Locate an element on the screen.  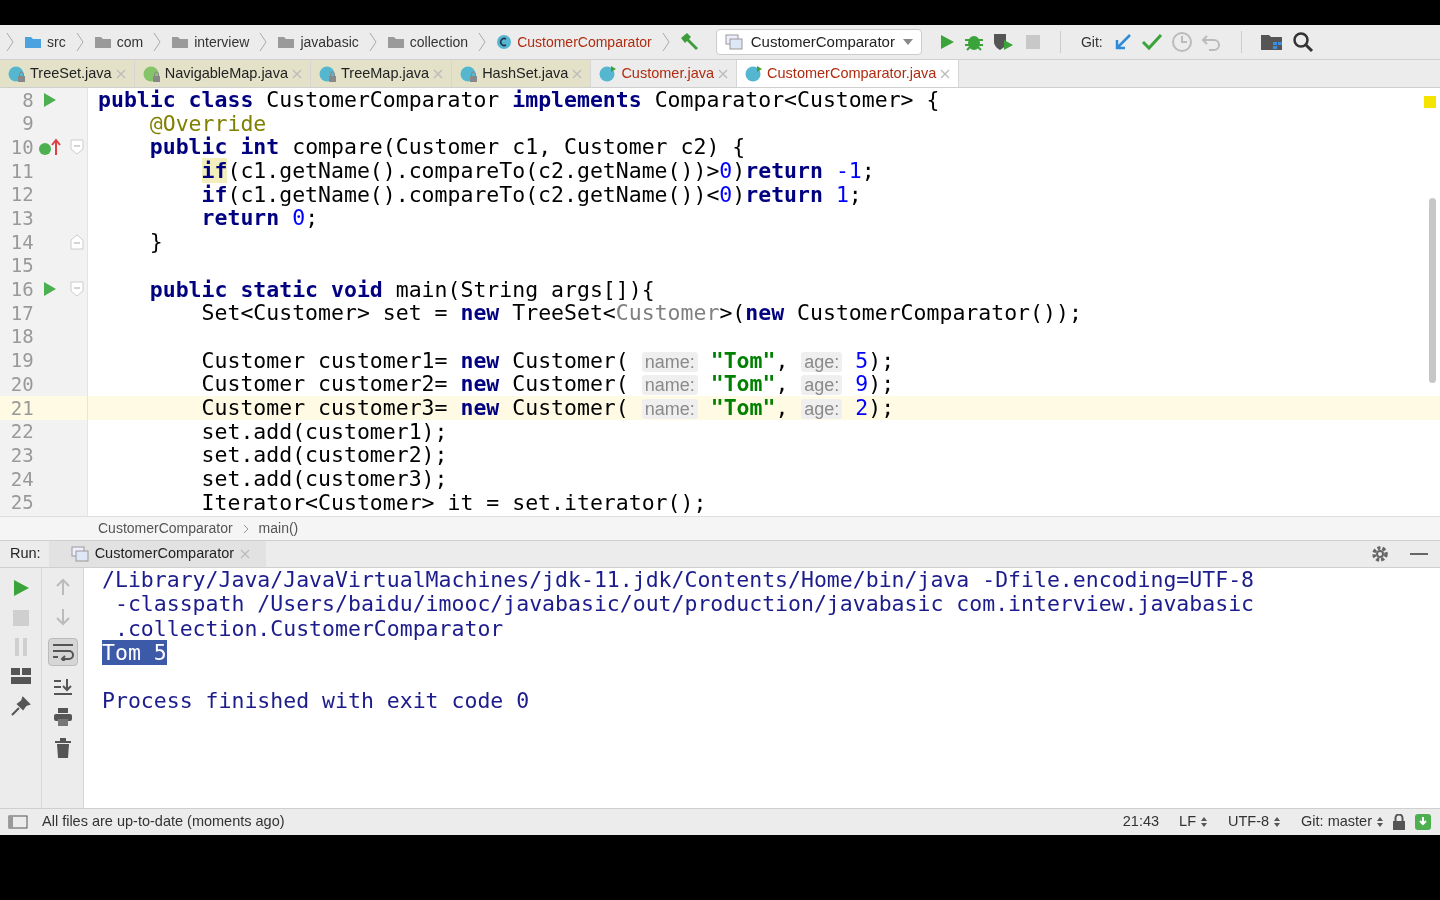
status-marker is located at coordinates (1430, 102).